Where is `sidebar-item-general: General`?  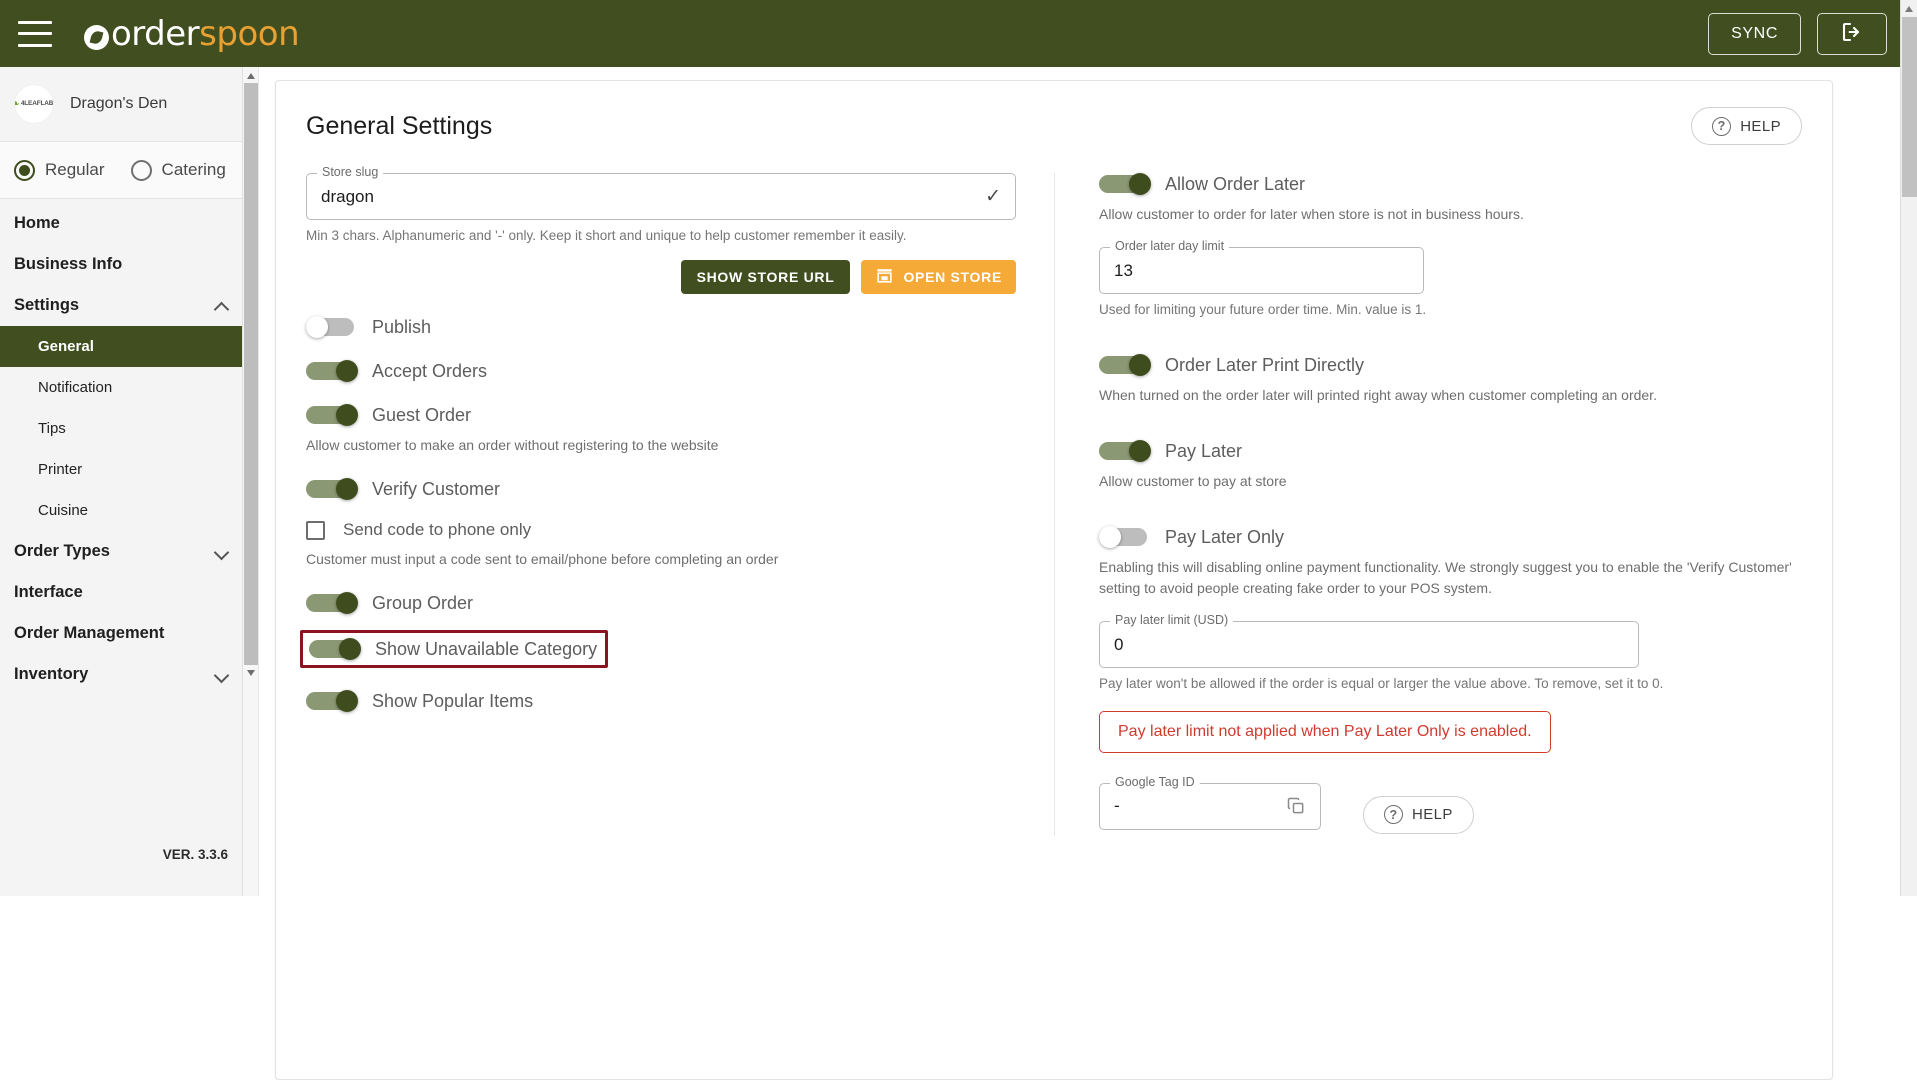 sidebar-item-general: General is located at coordinates (121, 346).